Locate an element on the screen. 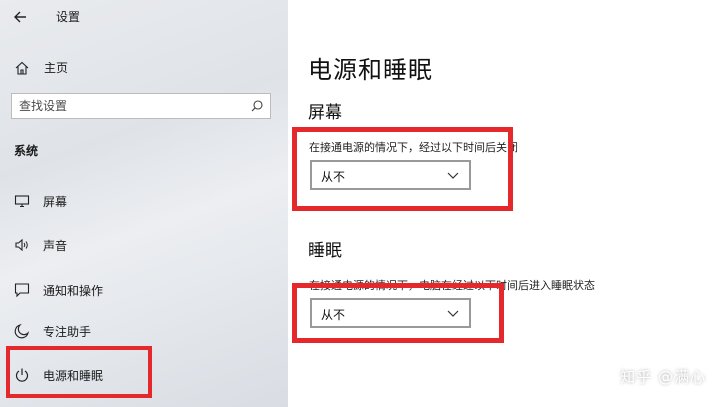 The image size is (720, 407). sidebar-item-sound: 声音 is located at coordinates (144, 245).